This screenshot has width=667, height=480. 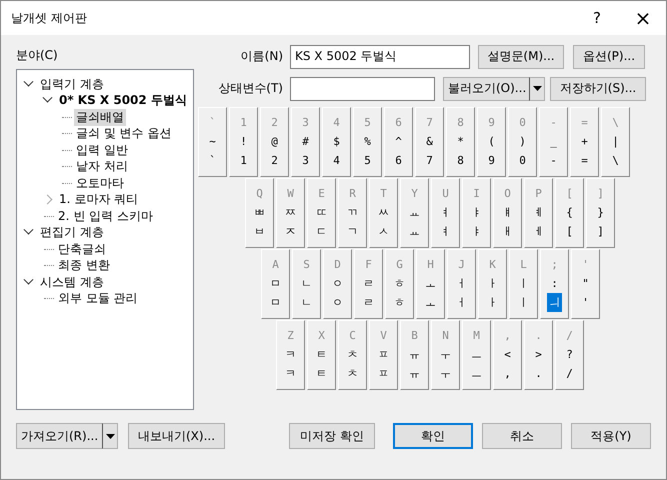 I want to click on key-label: H, so click(x=430, y=265).